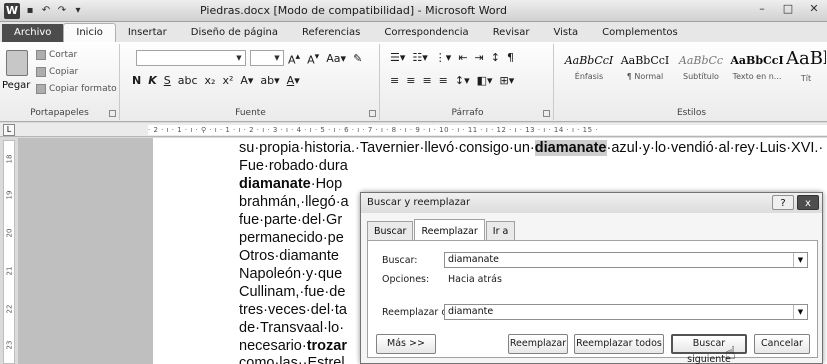 Image resolution: width=827 pixels, height=364 pixels. Describe the element at coordinates (426, 80) in the screenshot. I see `align-right-icon: ≡` at that location.